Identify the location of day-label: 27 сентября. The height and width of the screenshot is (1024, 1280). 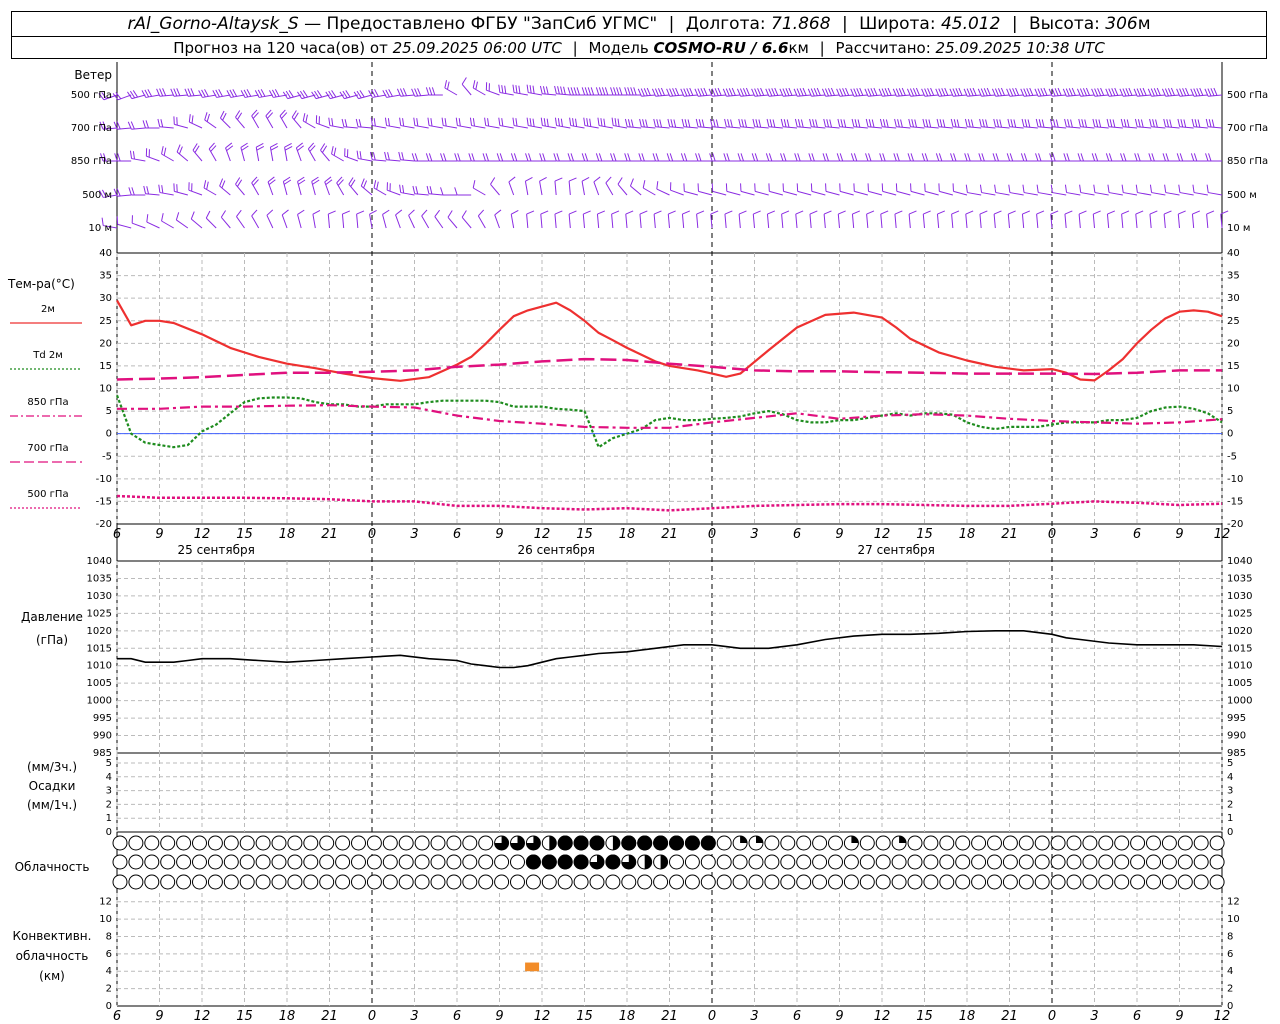
(895, 550).